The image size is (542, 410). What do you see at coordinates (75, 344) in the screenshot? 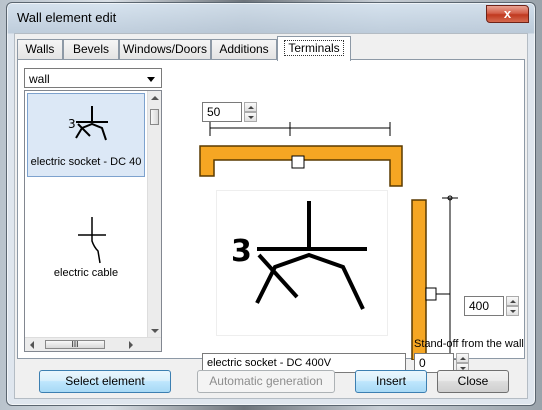
I see `scrollbar-thumb: III` at bounding box center [75, 344].